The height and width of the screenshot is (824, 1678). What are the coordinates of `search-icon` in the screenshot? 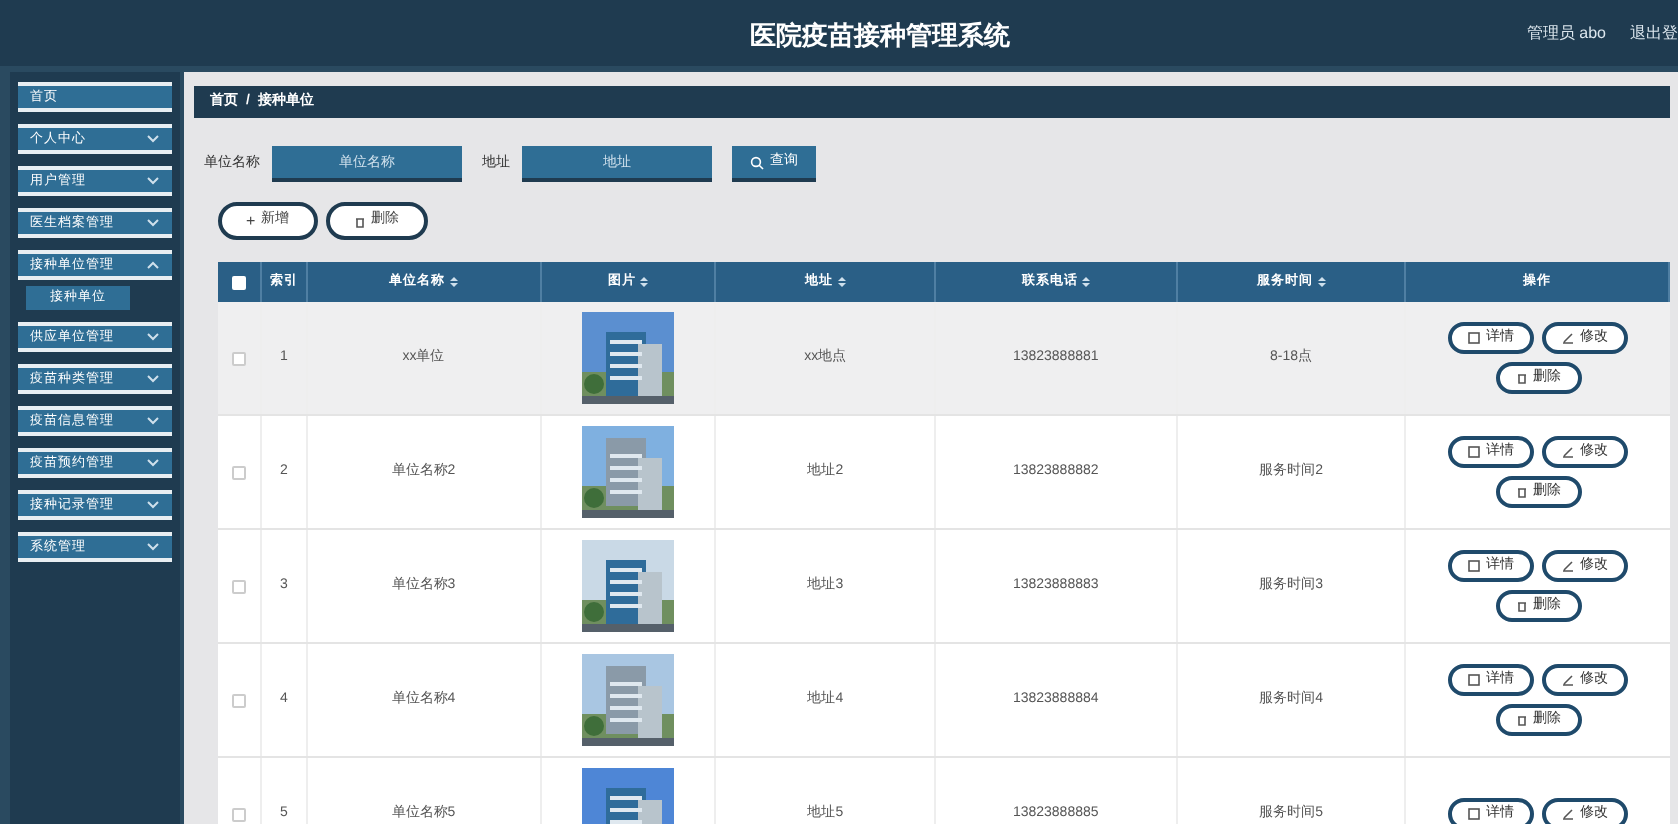 It's located at (757, 162).